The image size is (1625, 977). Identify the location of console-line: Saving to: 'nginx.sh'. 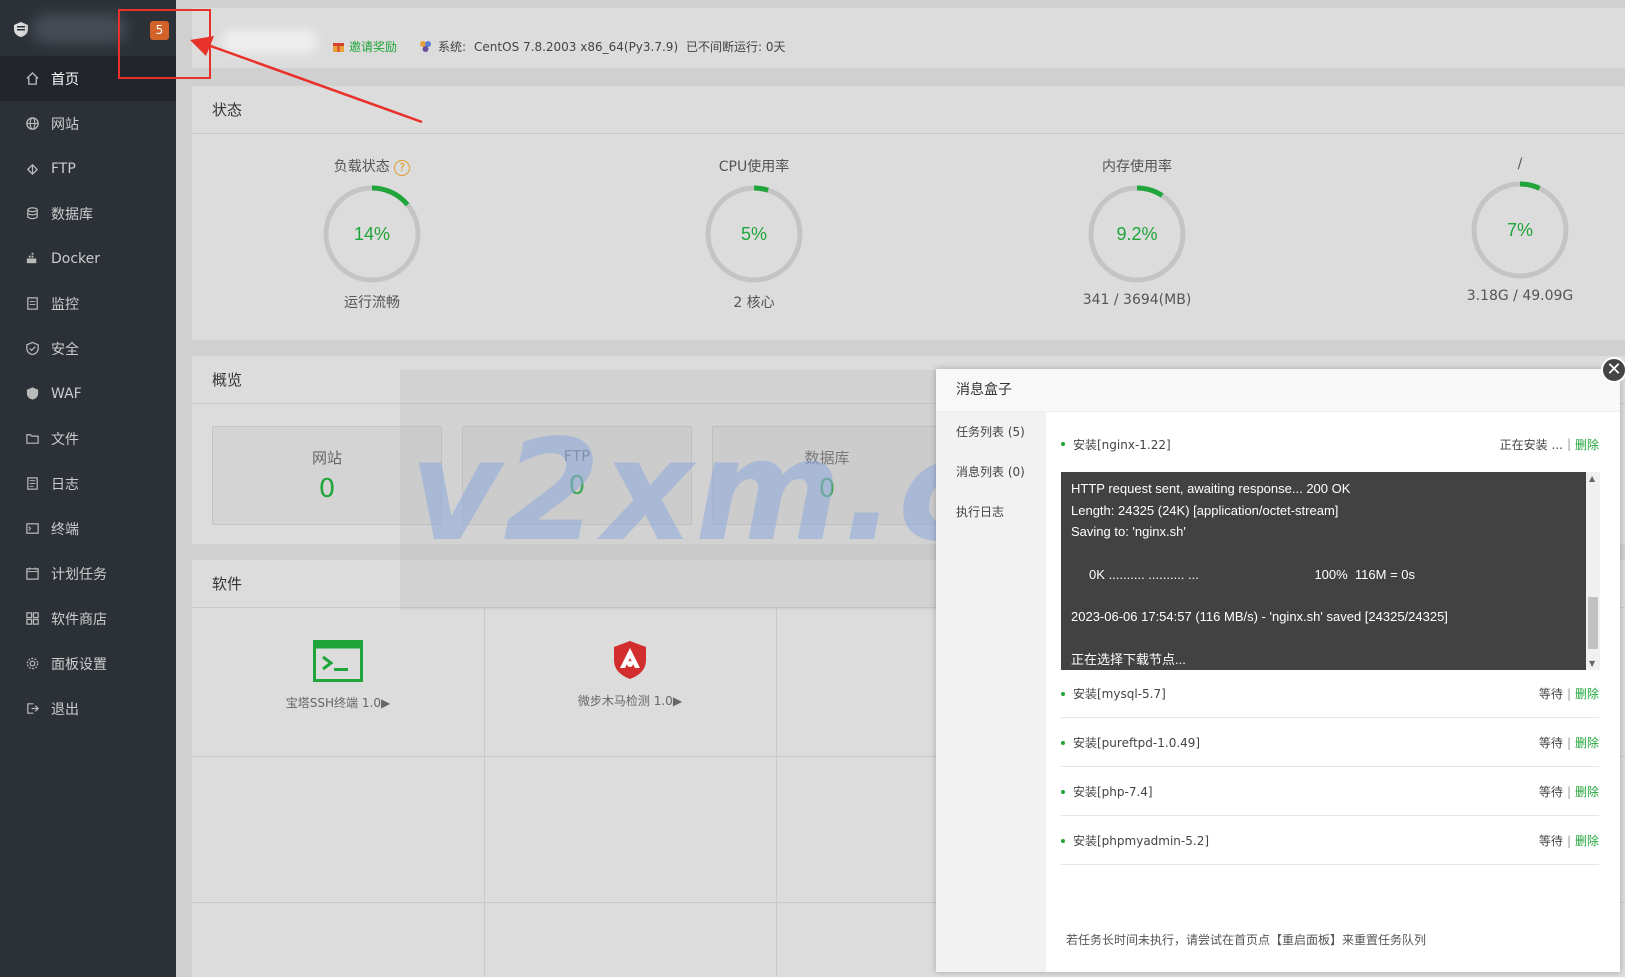
(1128, 531).